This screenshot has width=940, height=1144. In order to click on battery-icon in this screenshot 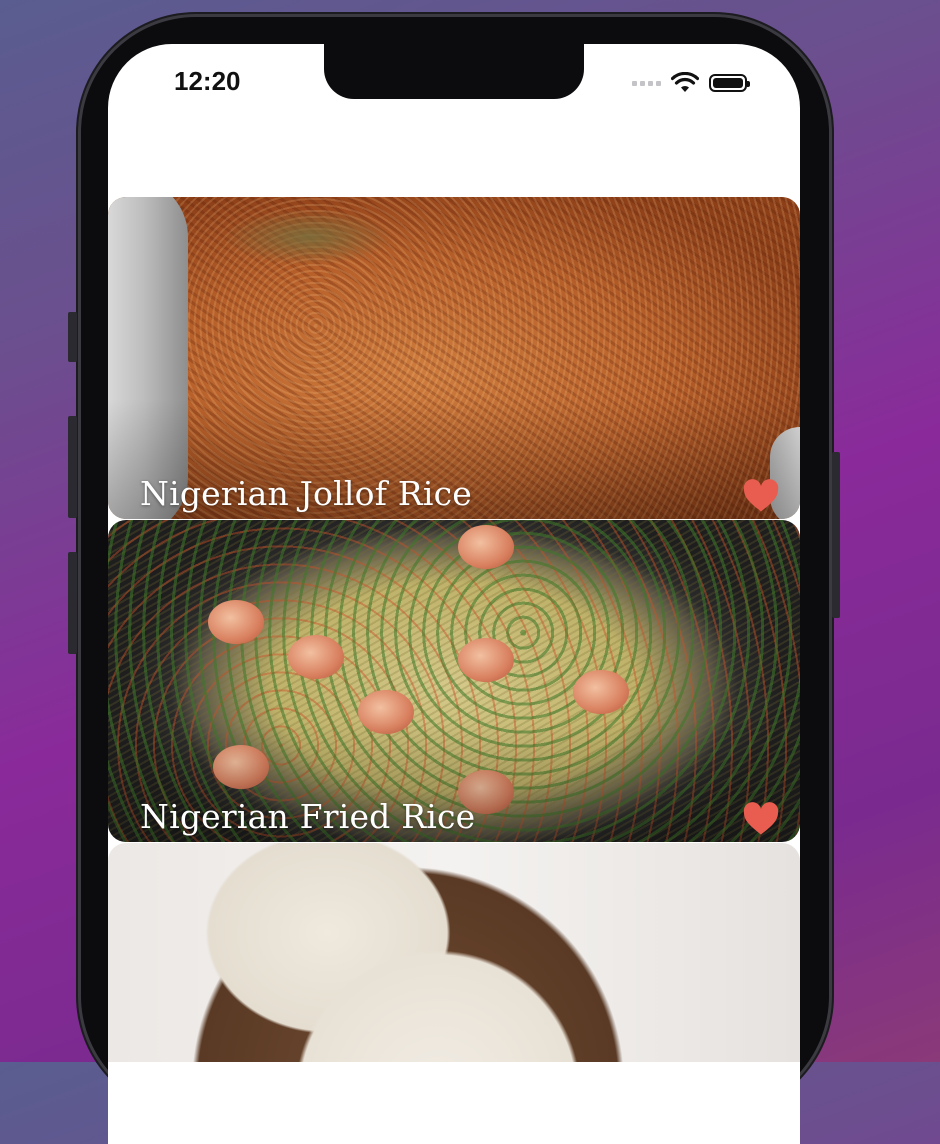, I will do `click(729, 83)`.